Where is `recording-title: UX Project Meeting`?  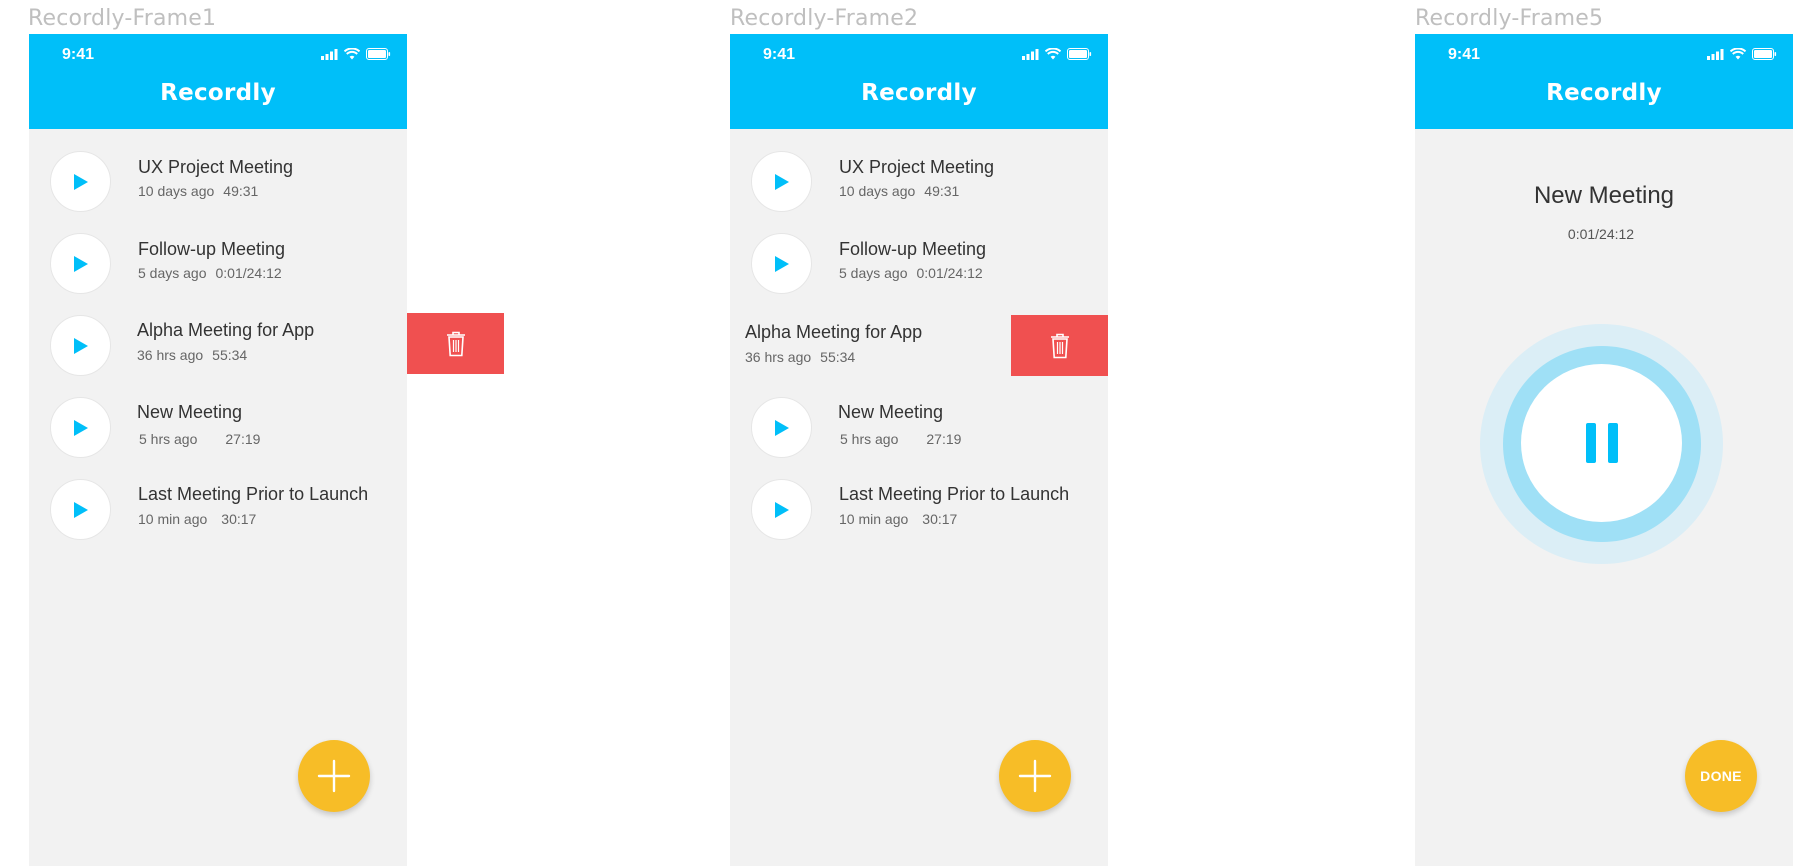 recording-title: UX Project Meeting is located at coordinates (216, 167).